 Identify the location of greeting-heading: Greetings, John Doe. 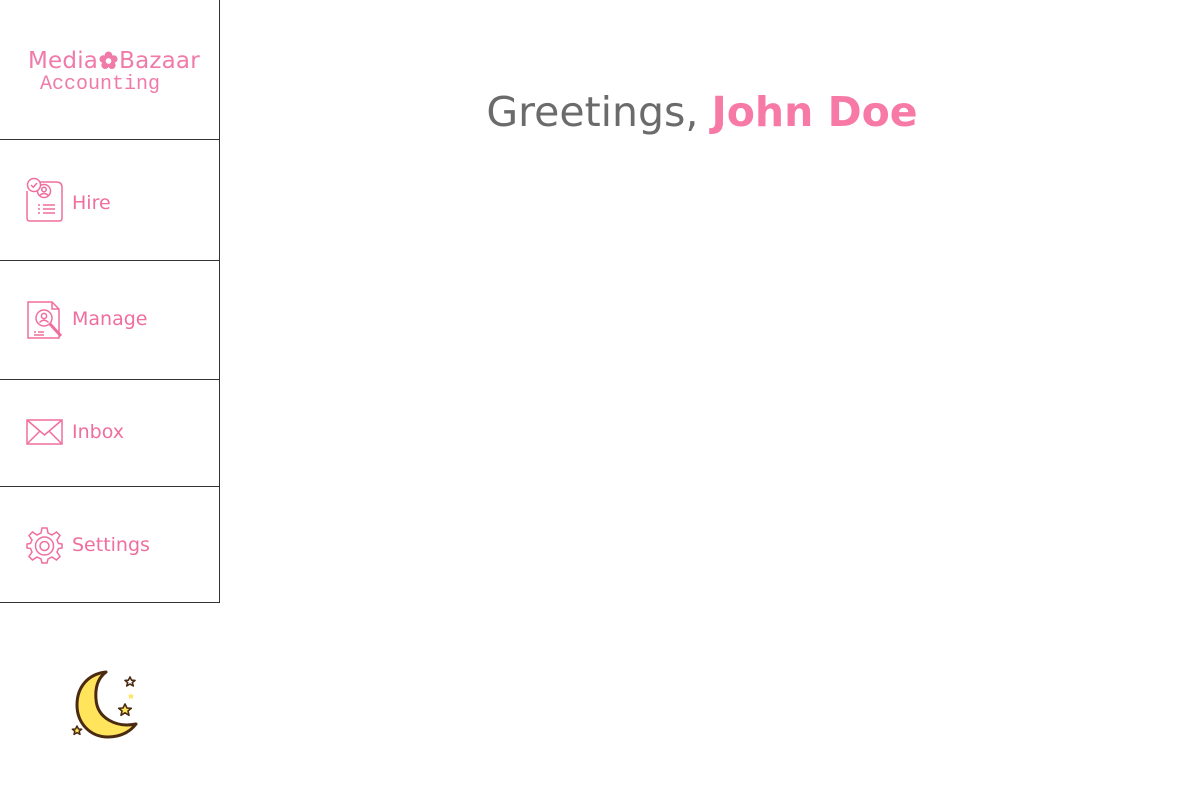
(702, 112).